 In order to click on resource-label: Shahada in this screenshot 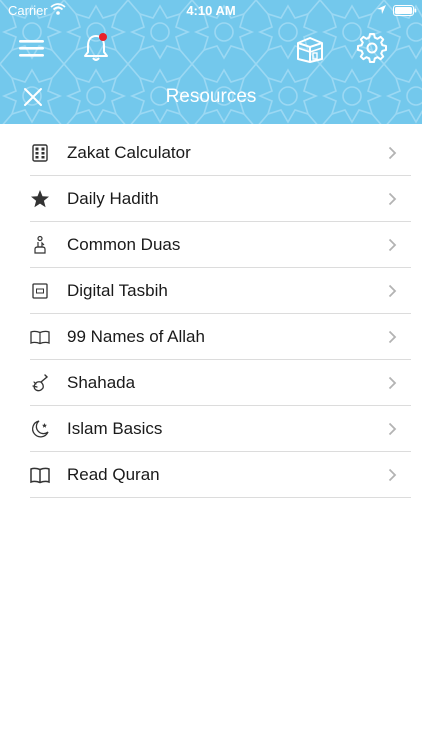, I will do `click(101, 382)`.